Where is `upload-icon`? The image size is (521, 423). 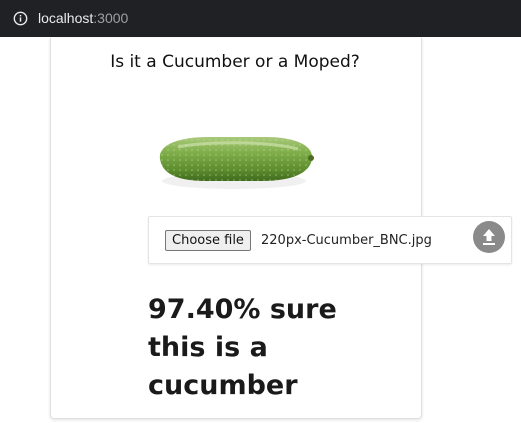 upload-icon is located at coordinates (489, 237).